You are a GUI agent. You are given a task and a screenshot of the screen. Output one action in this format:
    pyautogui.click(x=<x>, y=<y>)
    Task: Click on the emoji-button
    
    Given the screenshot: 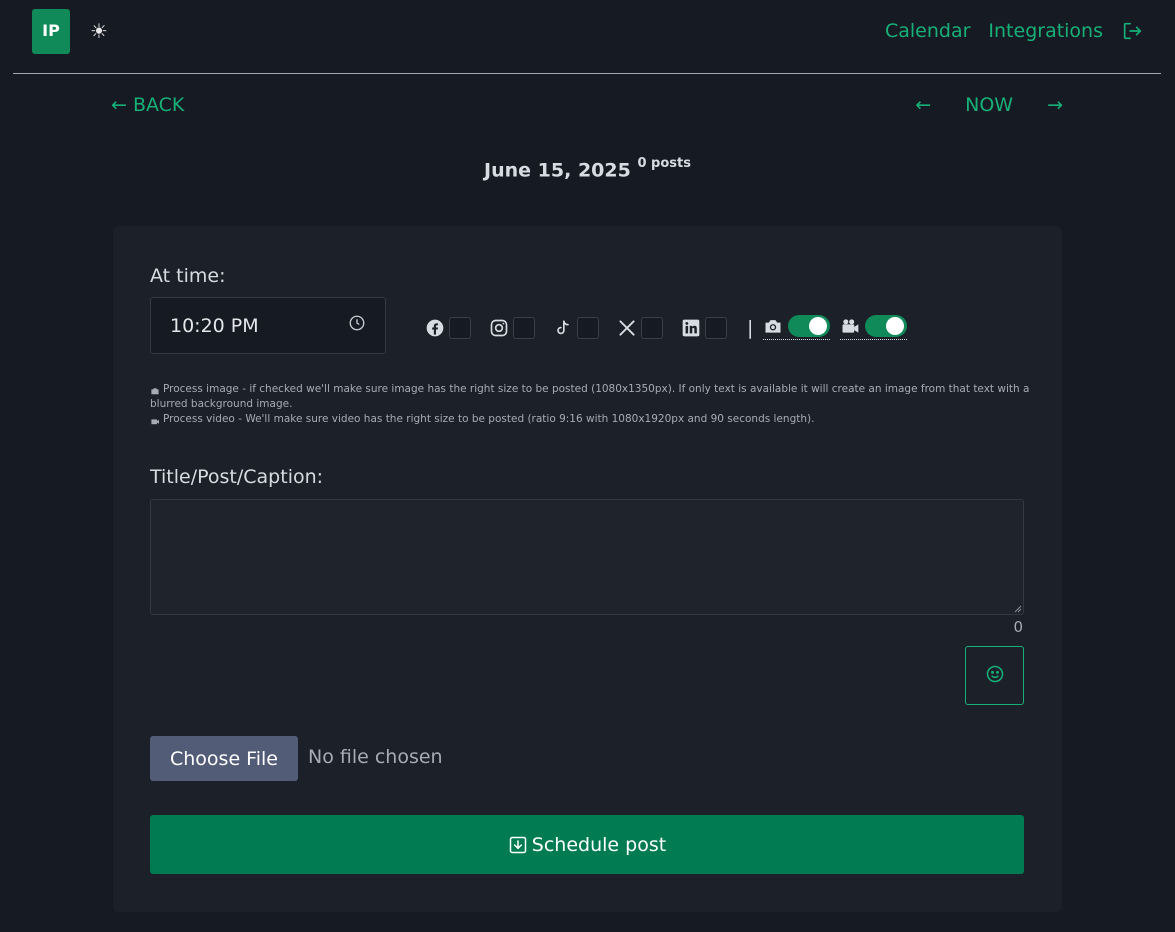 What is the action you would take?
    pyautogui.click(x=994, y=675)
    